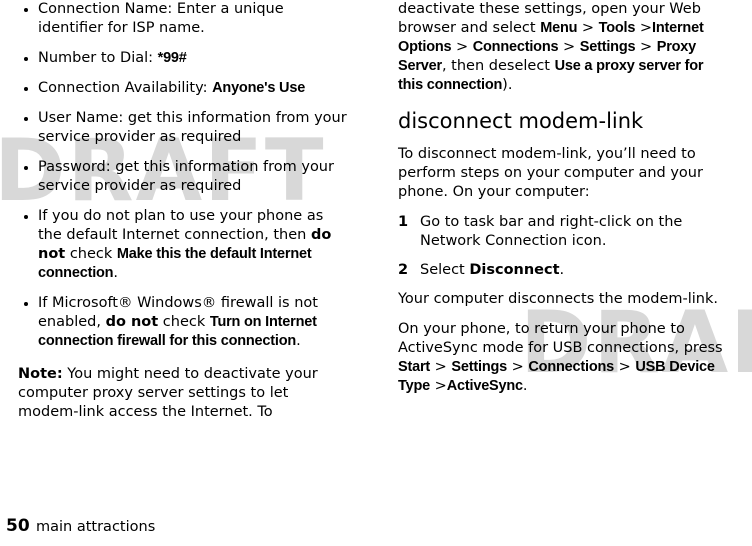  Describe the element at coordinates (484, 386) in the screenshot. I see `text-run: ActiveSync` at that location.